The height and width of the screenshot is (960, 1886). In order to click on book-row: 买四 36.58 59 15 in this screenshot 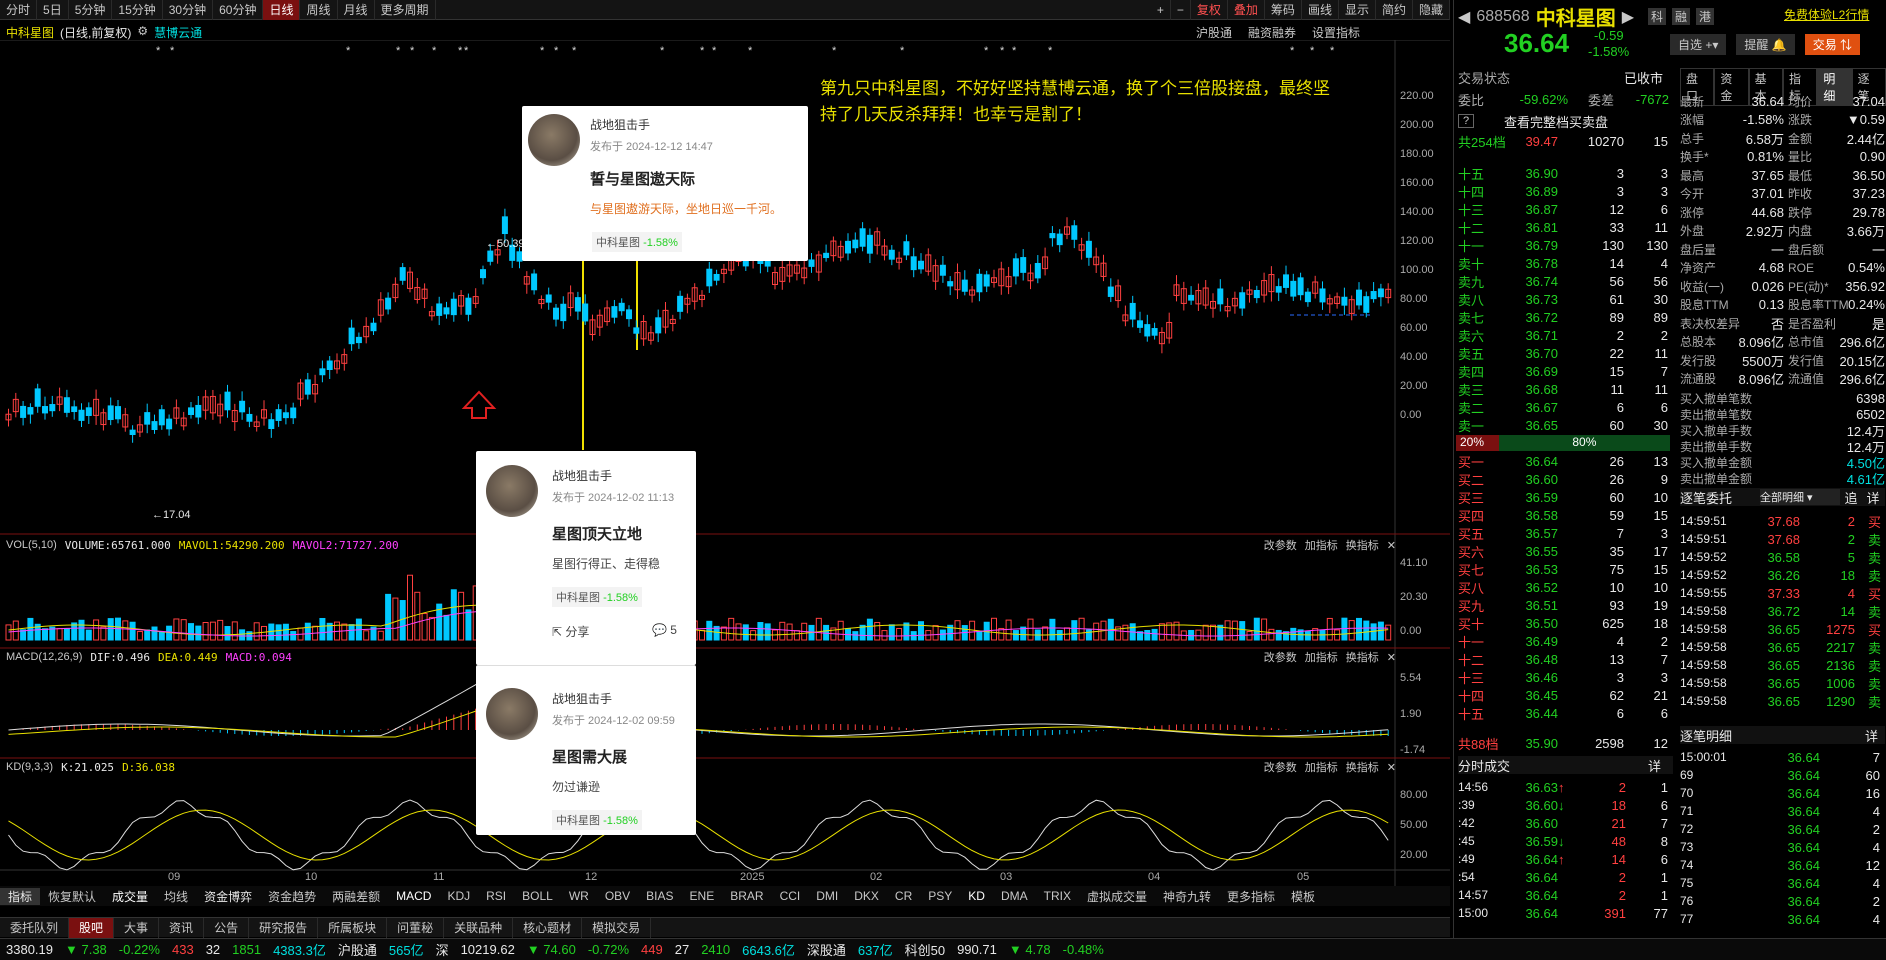, I will do `click(1565, 515)`.